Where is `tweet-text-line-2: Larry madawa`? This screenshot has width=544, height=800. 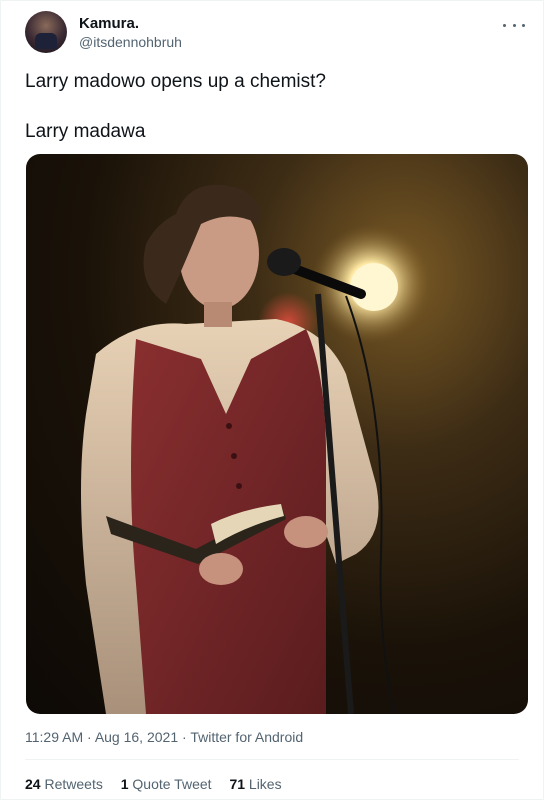 tweet-text-line-2: Larry madawa is located at coordinates (85, 131).